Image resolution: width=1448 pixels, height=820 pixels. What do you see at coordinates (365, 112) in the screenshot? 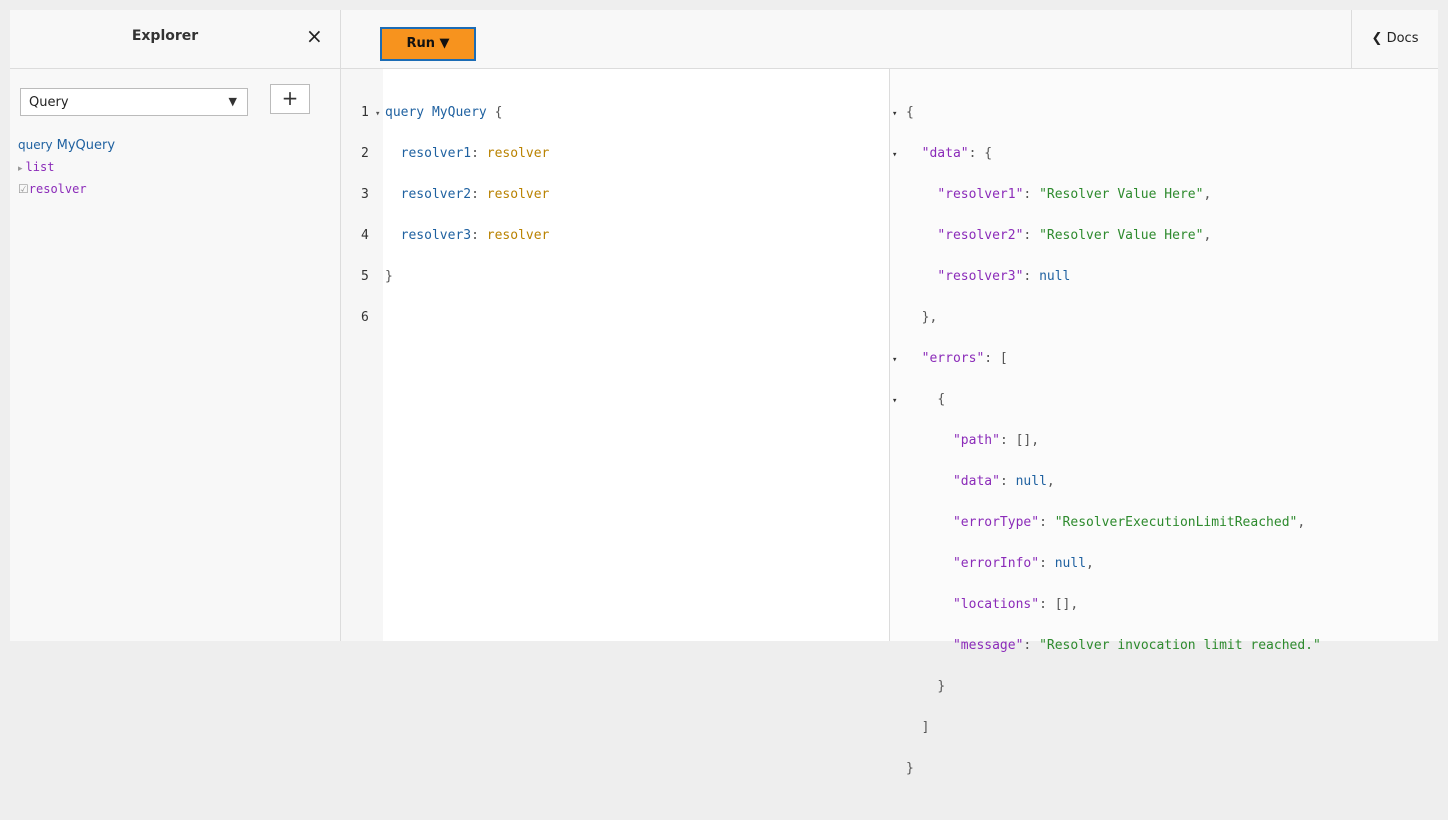
I see `line-number: 1` at bounding box center [365, 112].